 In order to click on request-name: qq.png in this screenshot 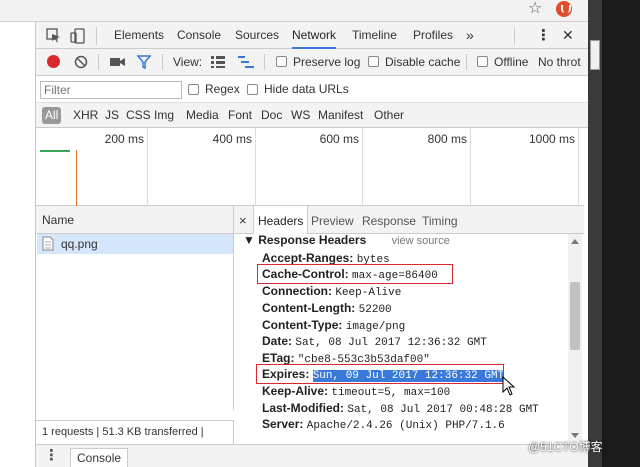, I will do `click(79, 244)`.